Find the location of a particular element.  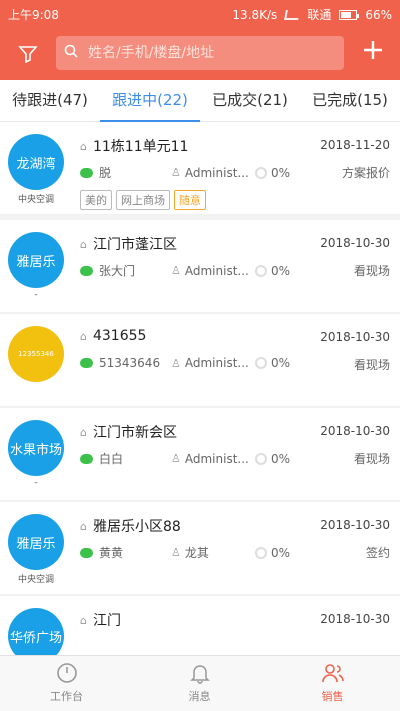

nav-messages: 消息 is located at coordinates (199, 683).